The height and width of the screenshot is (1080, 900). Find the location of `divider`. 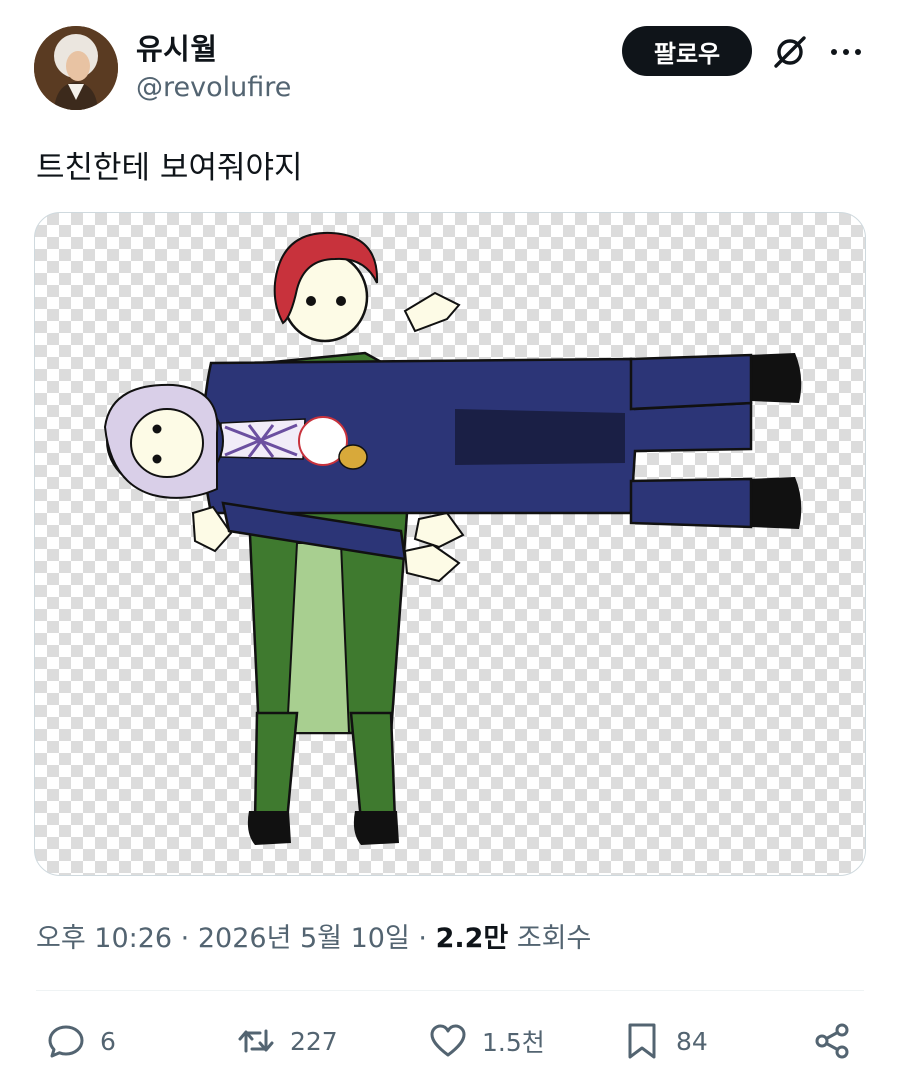

divider is located at coordinates (450, 990).